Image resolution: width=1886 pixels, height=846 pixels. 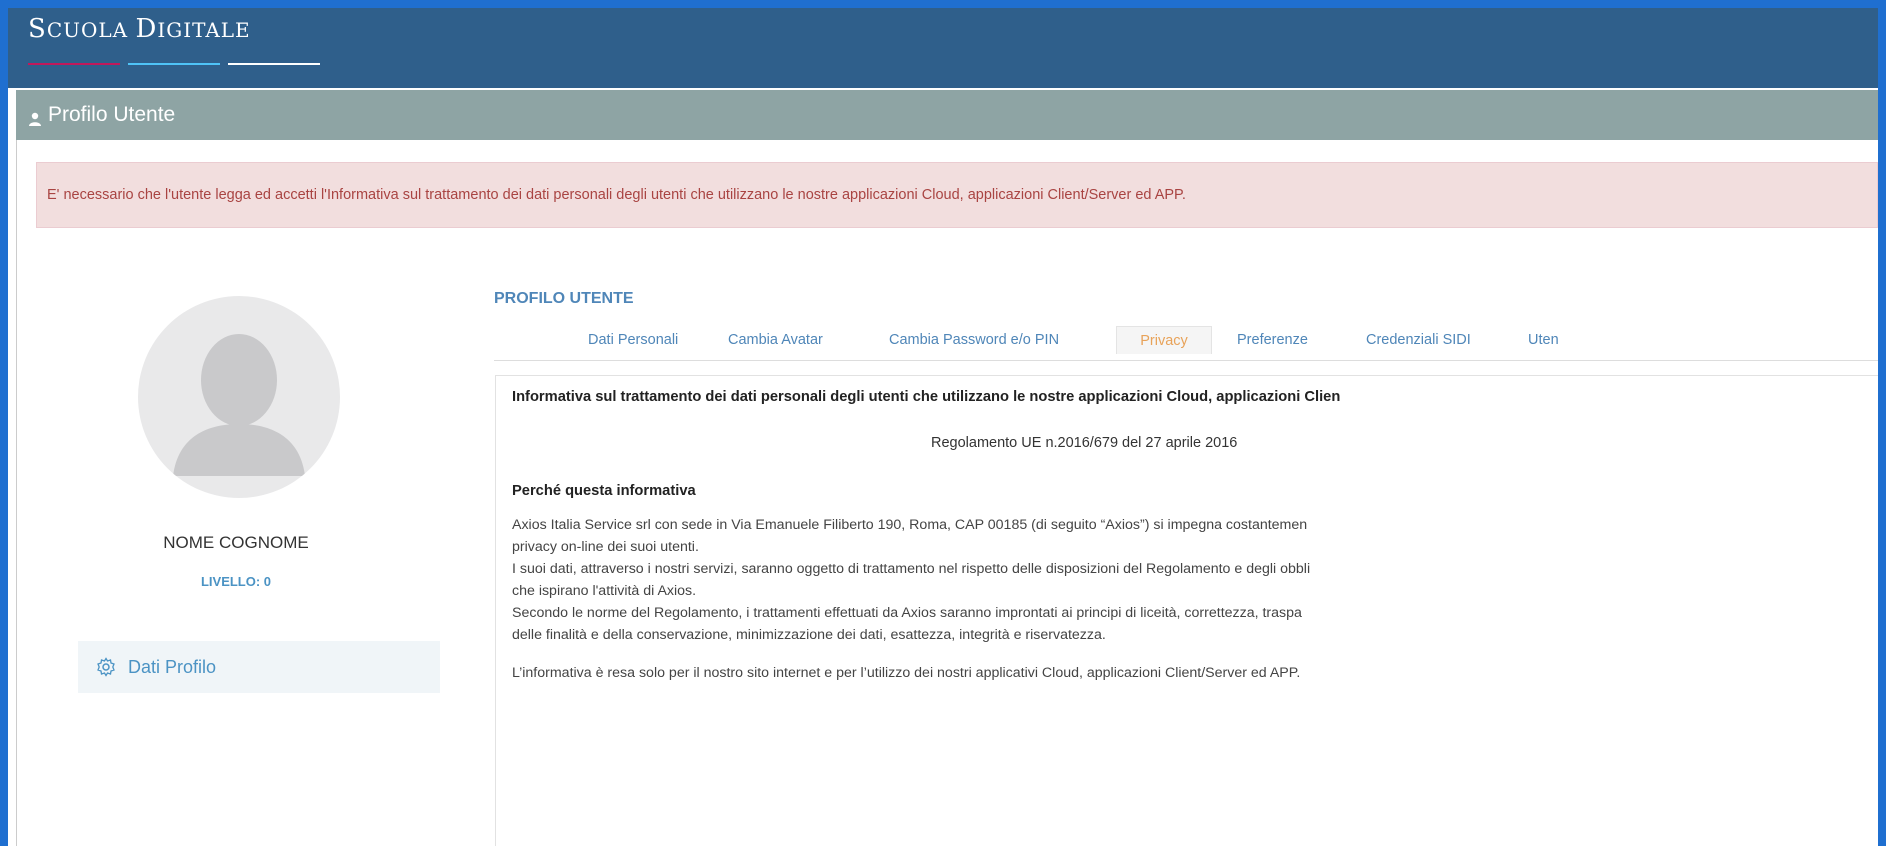 What do you see at coordinates (35, 117) in the screenshot?
I see `user-icon` at bounding box center [35, 117].